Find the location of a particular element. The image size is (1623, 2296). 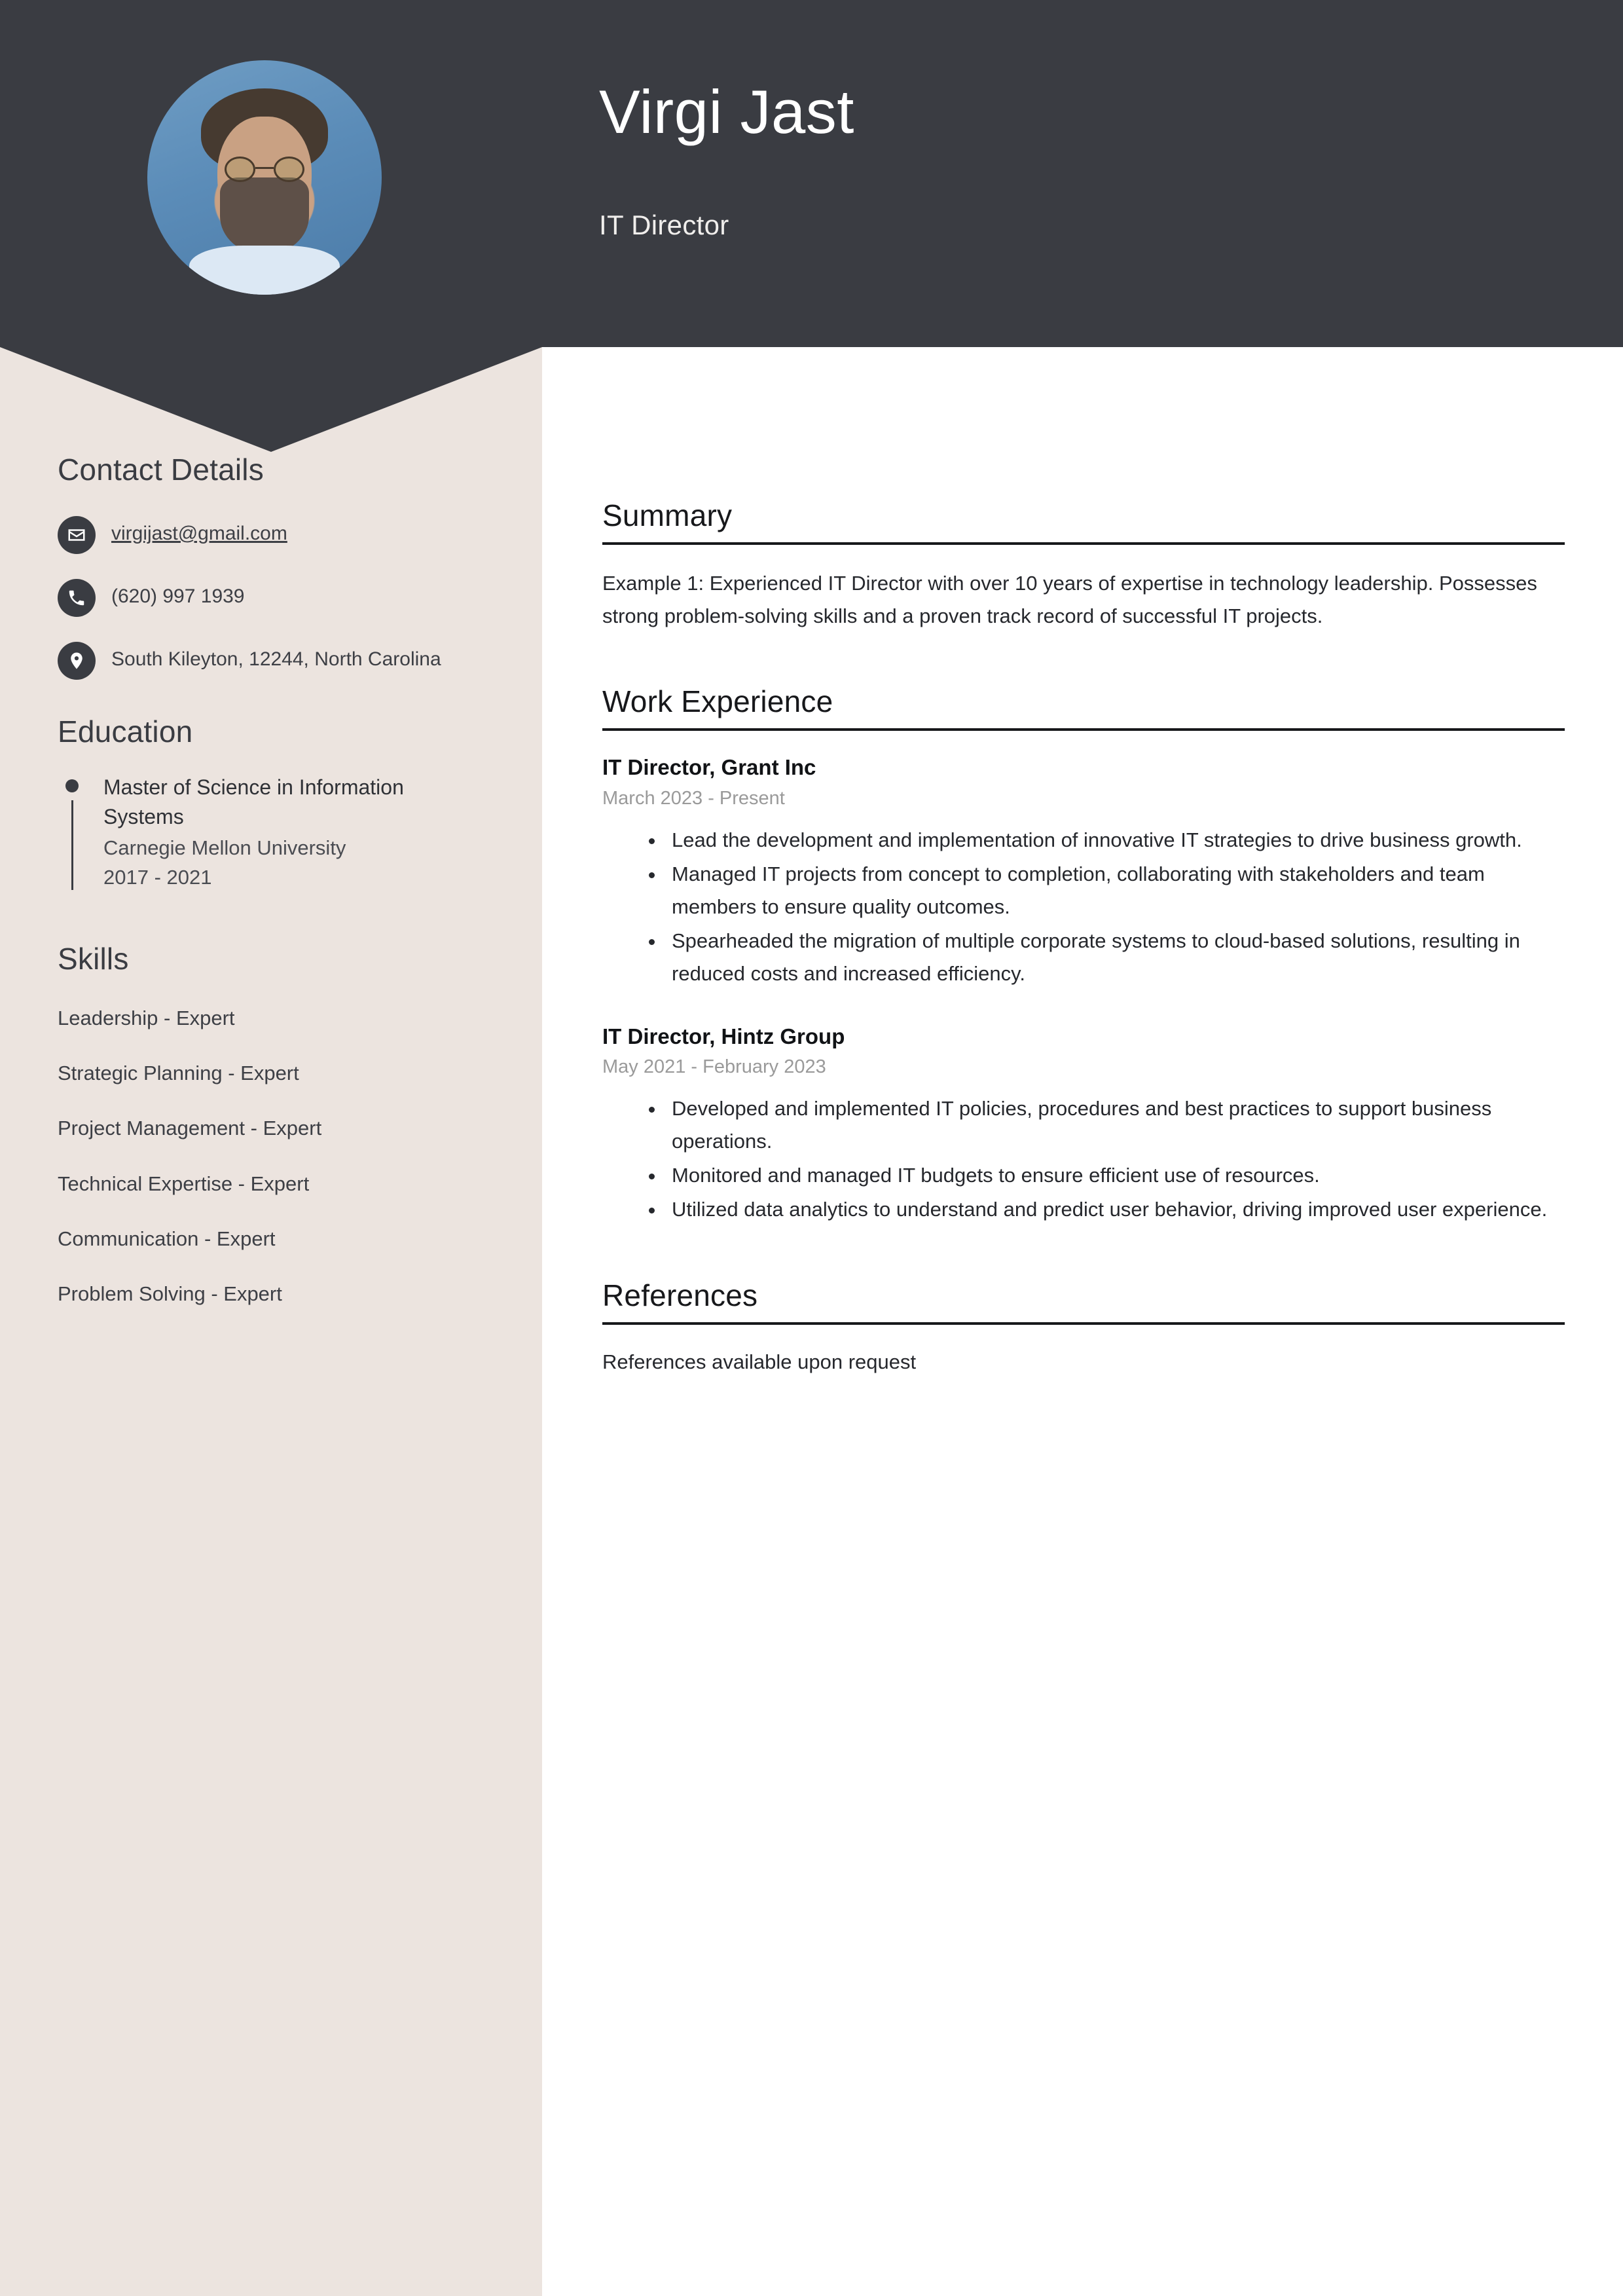

avatar is located at coordinates (264, 178).